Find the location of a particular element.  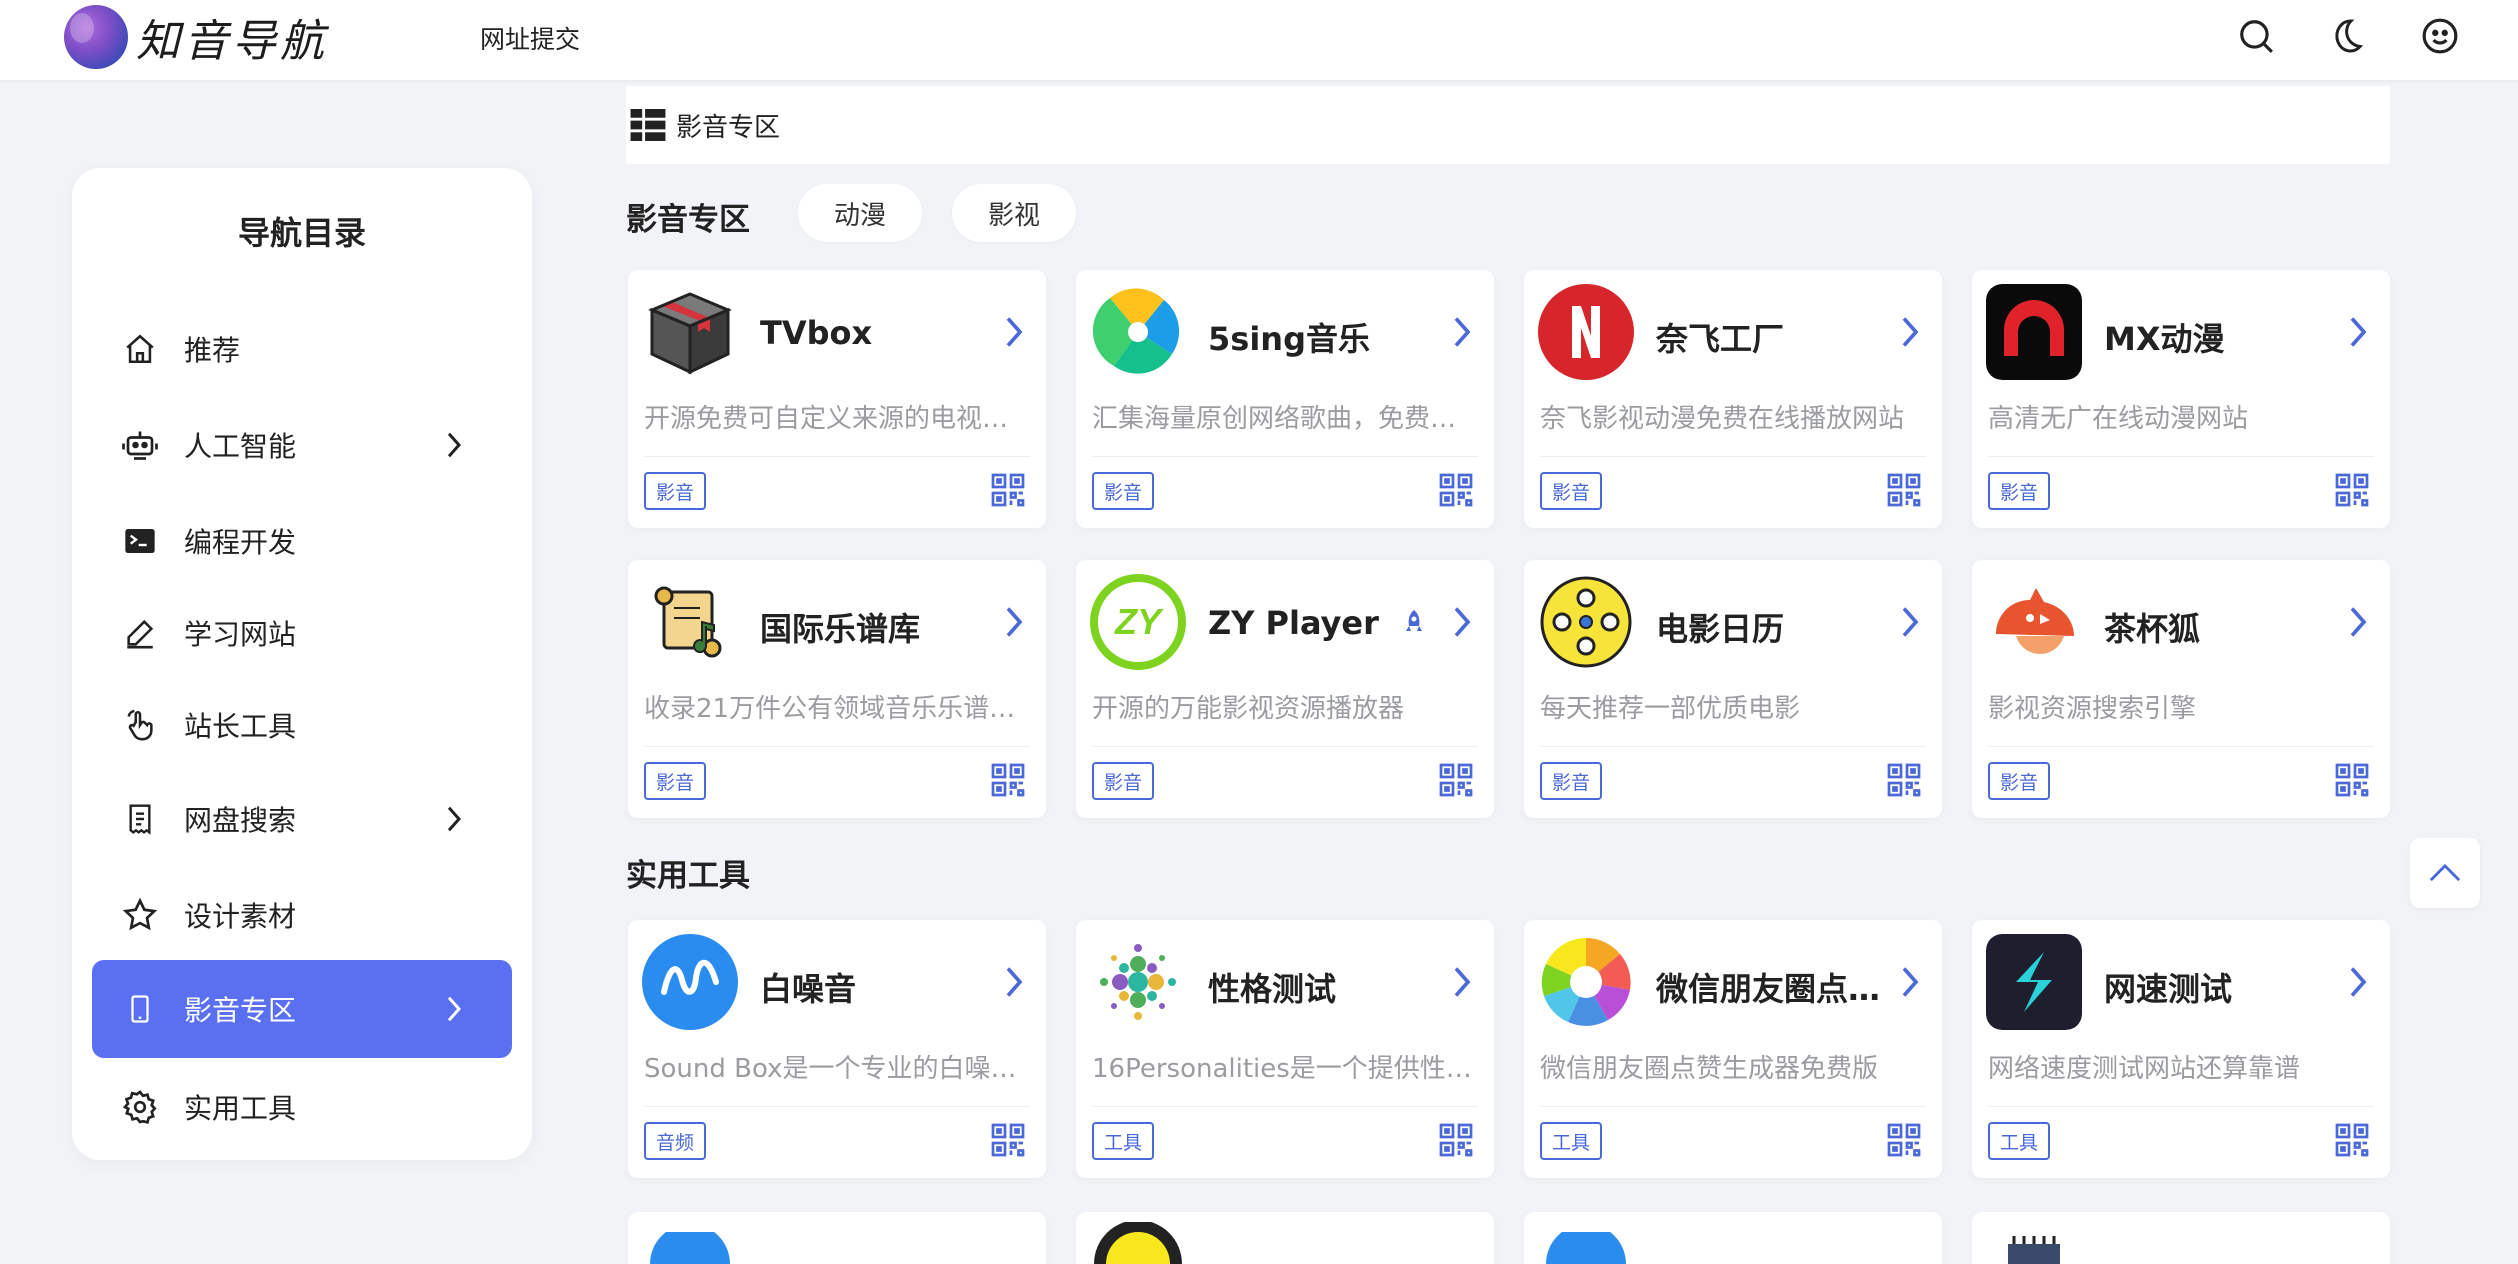

site-logo: 知音导航 is located at coordinates (214, 37).